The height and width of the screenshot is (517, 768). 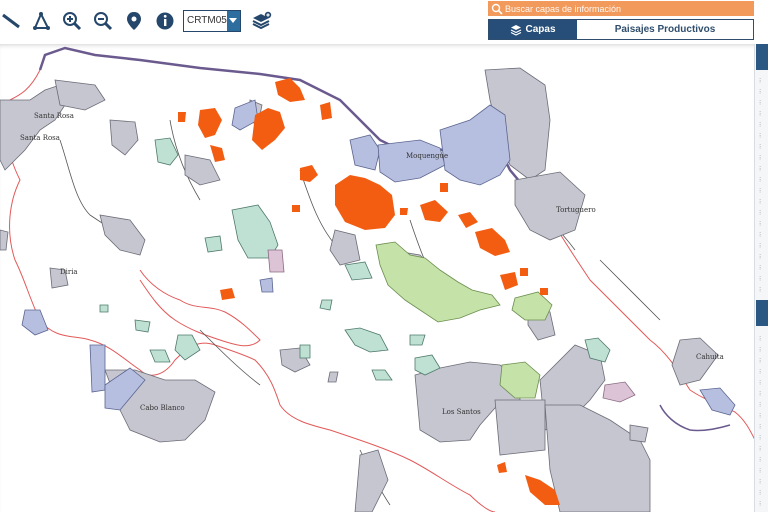 I want to click on label-cabo-blanco: Cabo Blanco, so click(x=162, y=408).